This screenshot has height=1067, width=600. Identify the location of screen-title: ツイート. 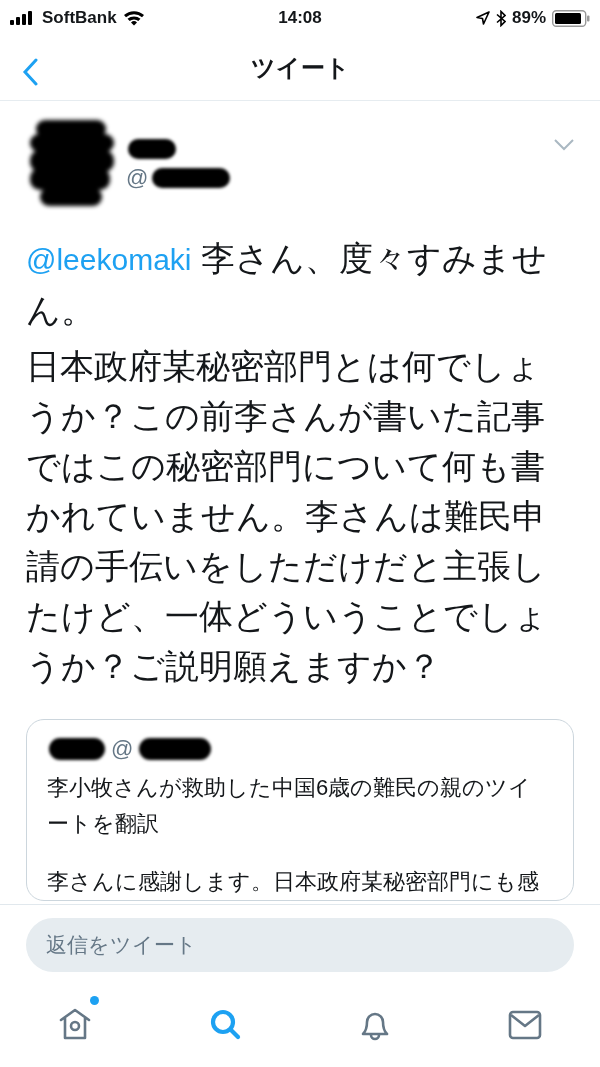
(300, 68).